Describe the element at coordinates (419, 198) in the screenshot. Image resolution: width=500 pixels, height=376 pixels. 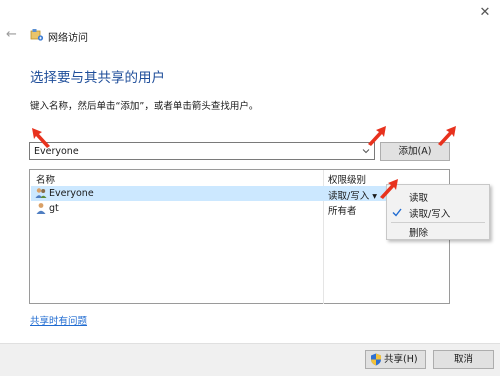
I see `menu-item-label: 读取` at that location.